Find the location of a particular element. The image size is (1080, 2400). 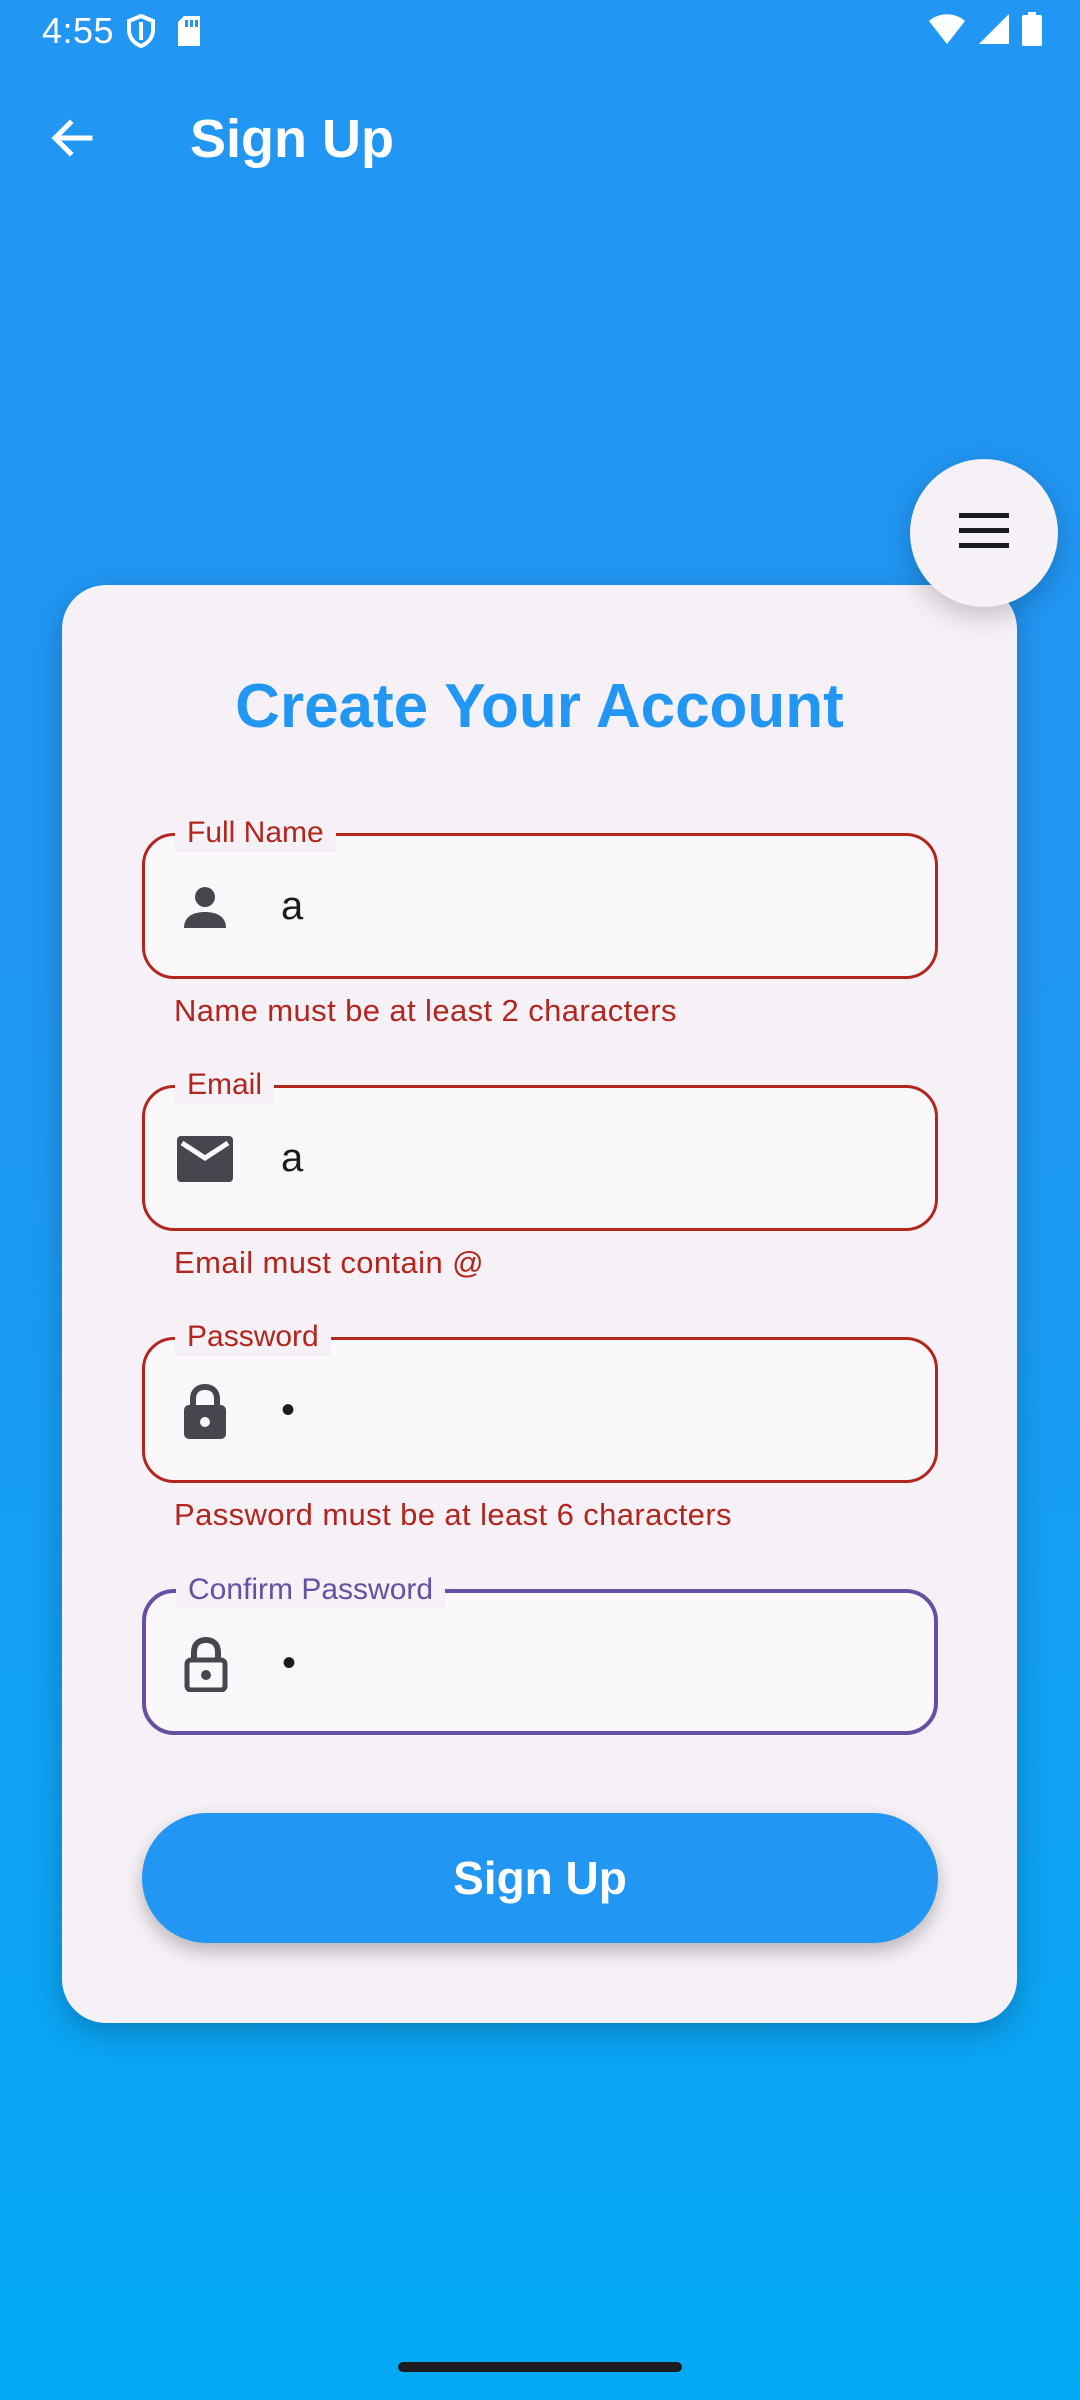

password-input: • is located at coordinates (288, 1410).